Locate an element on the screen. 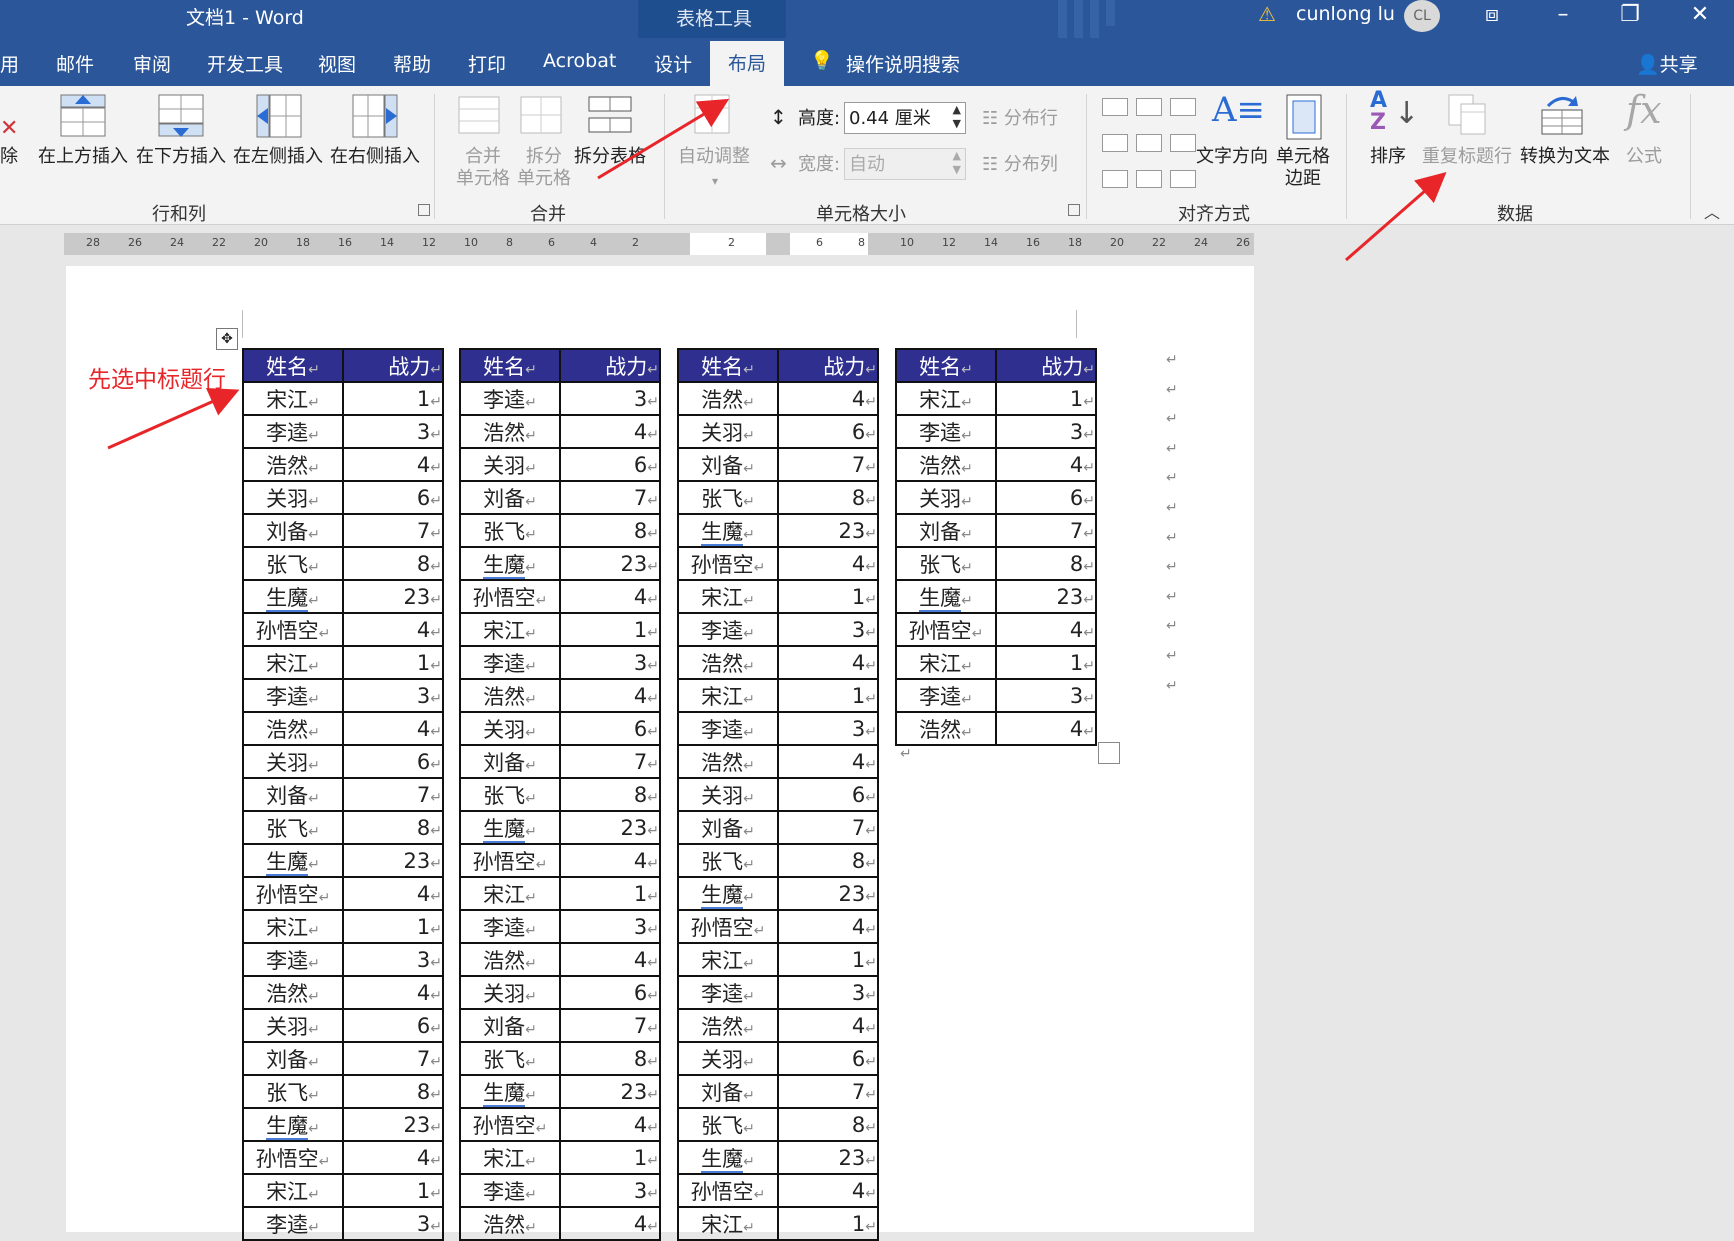  rows-cols-dialog-launcher-icon is located at coordinates (424, 210).